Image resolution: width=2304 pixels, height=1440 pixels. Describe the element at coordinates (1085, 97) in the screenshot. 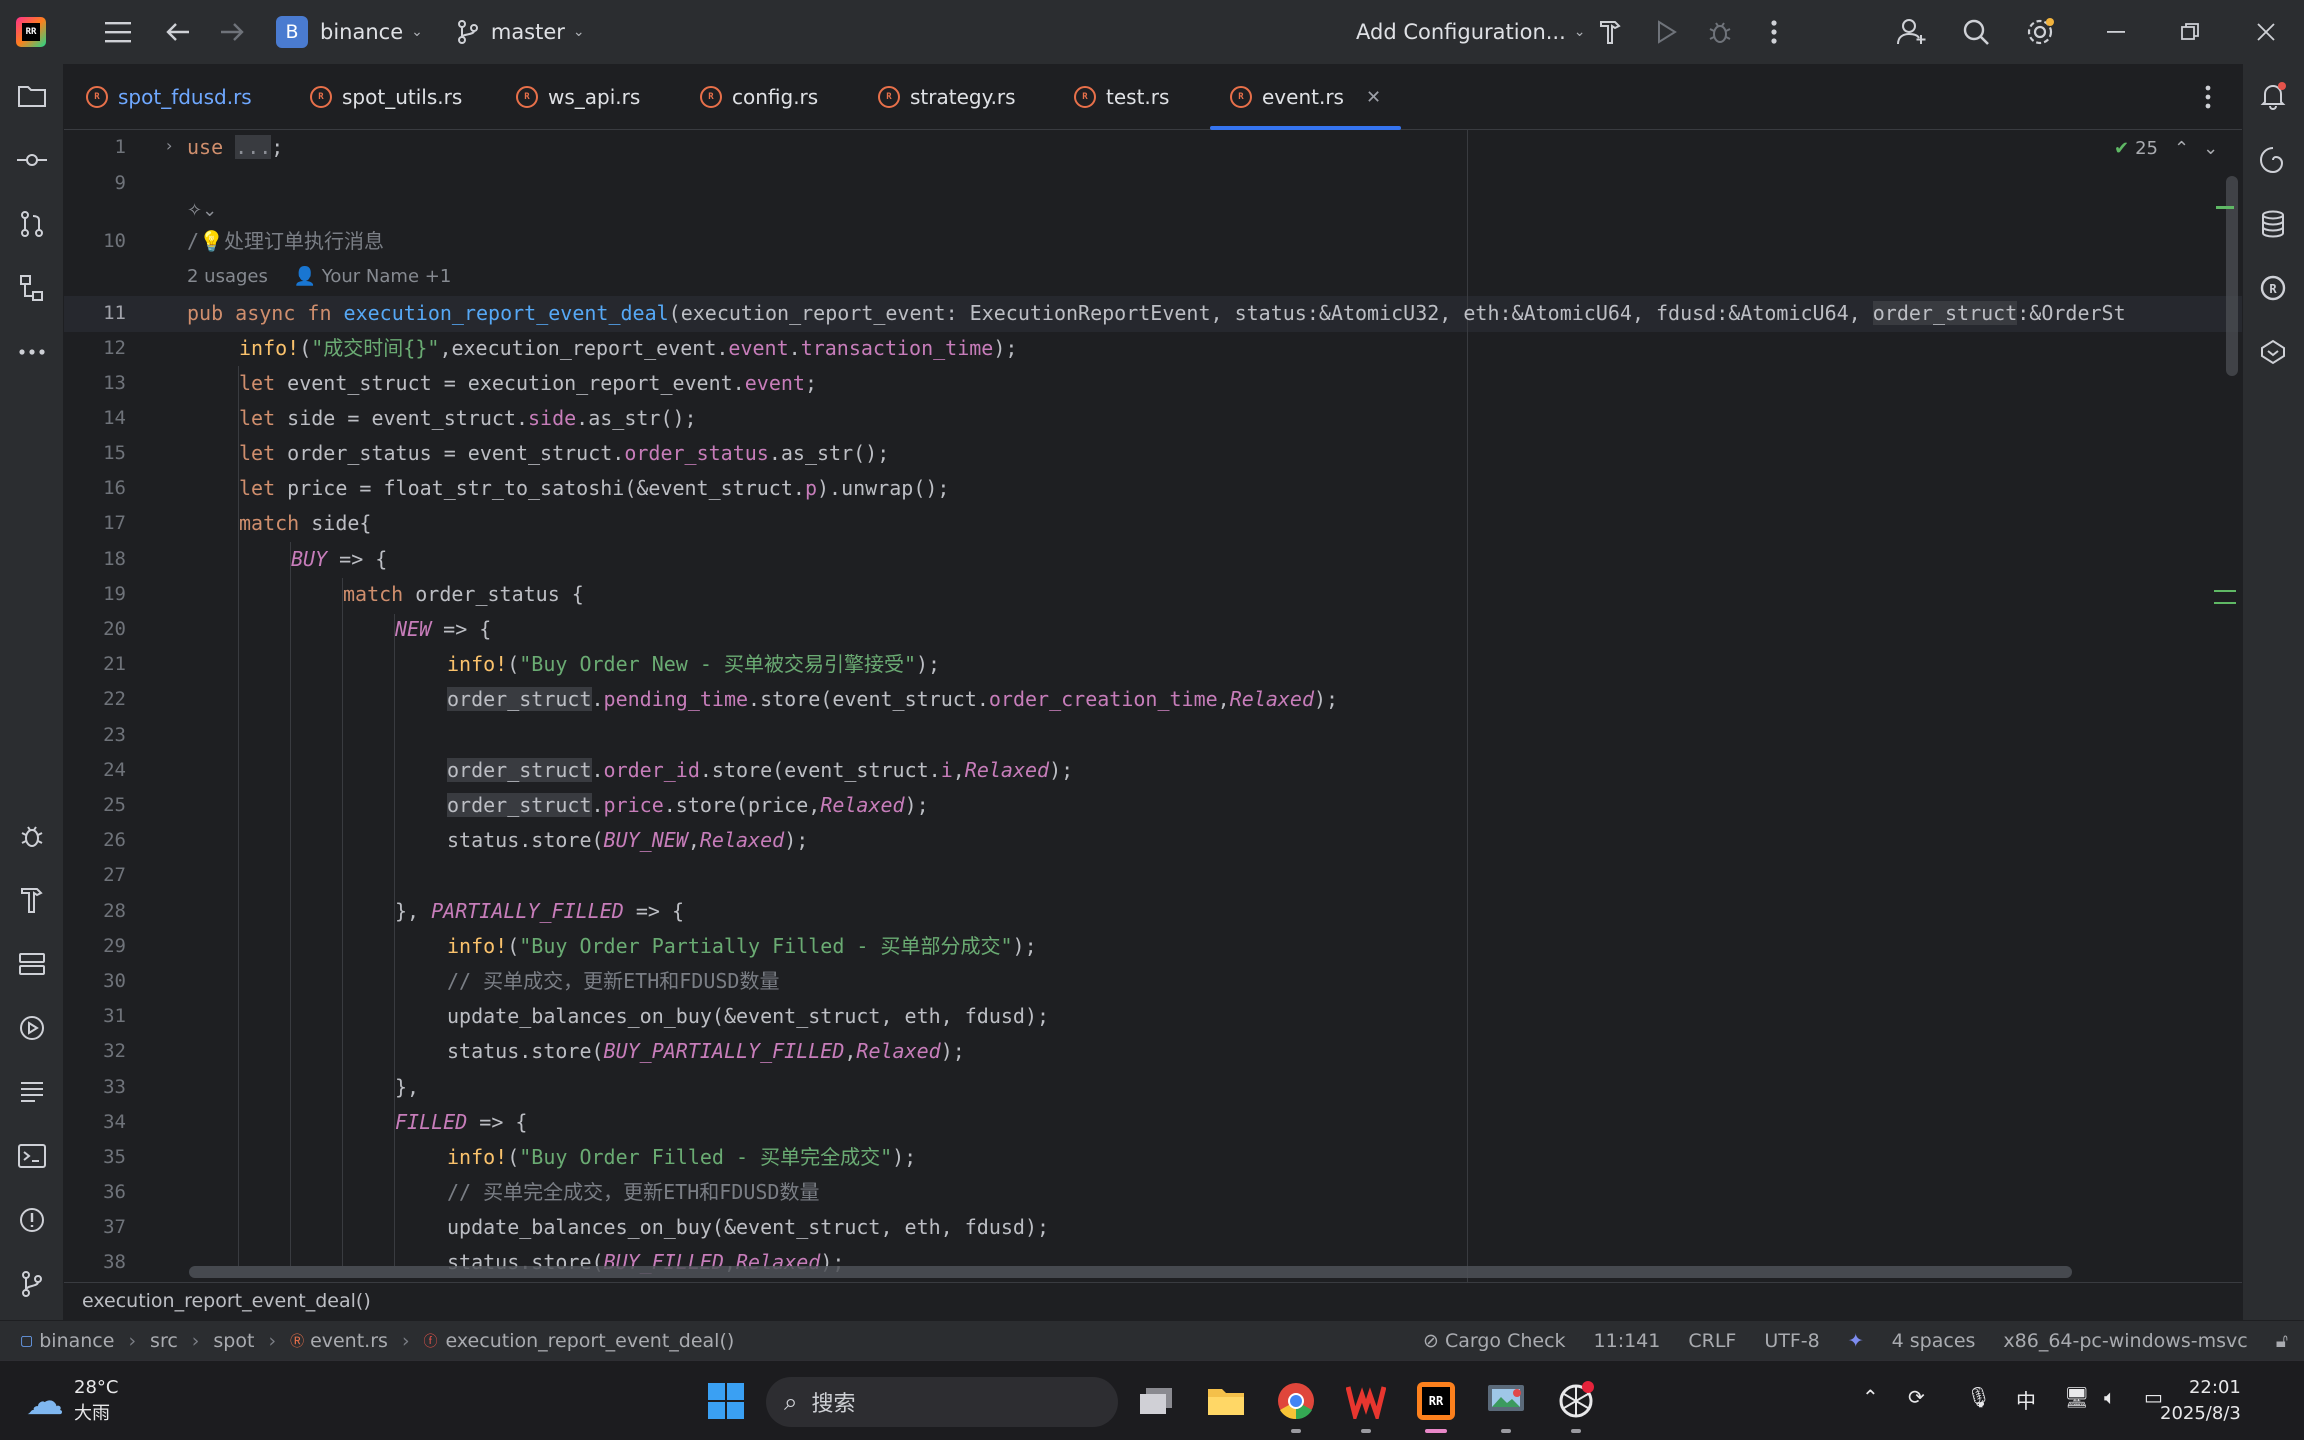

I see `rust-file-icon: R` at that location.